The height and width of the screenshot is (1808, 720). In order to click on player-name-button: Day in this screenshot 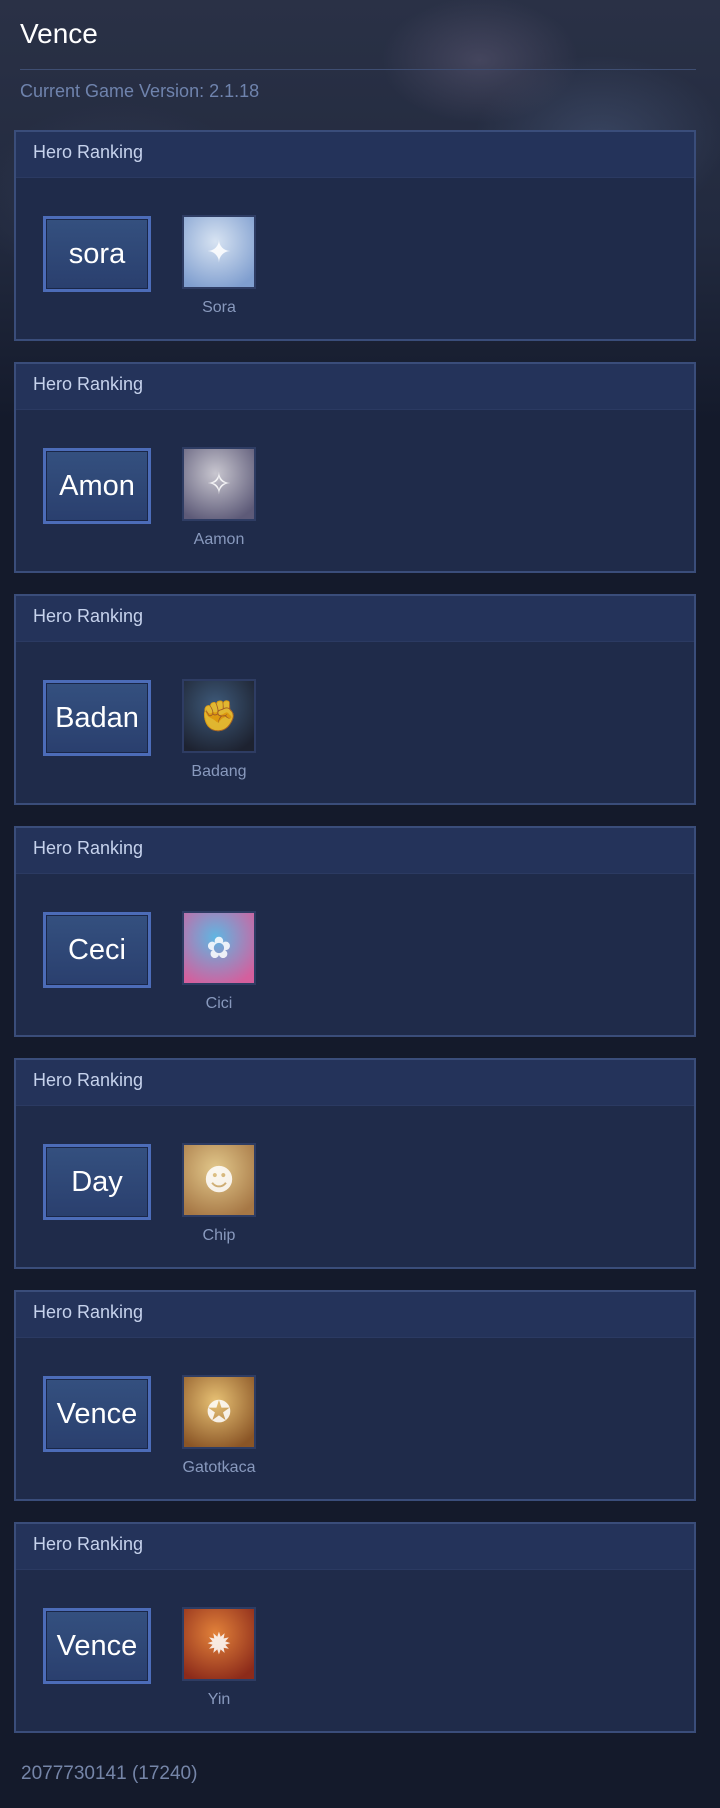, I will do `click(97, 1182)`.